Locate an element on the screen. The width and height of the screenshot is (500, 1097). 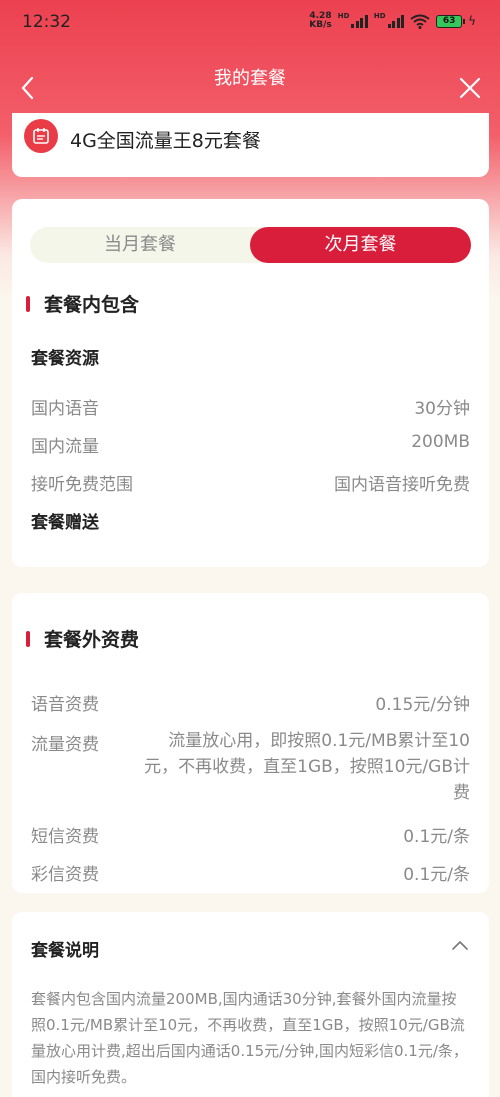
row-value-mms-fee: 0.1元/条 is located at coordinates (436, 875).